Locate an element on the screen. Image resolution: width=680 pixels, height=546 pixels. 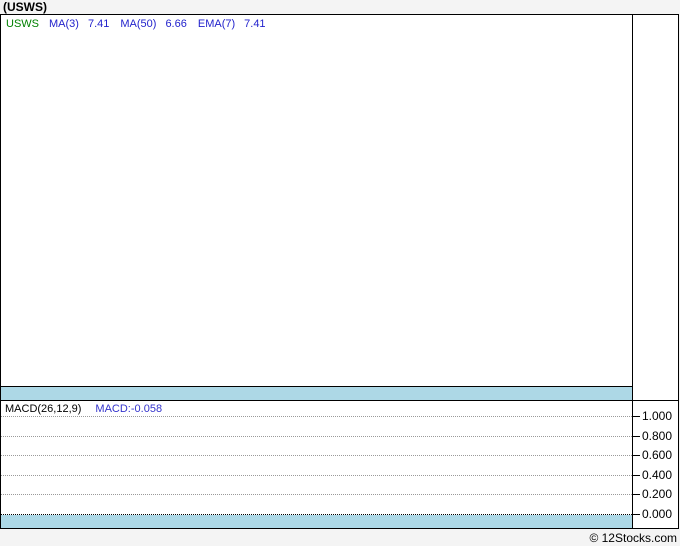
macd-current-value: MACD:-0.058 is located at coordinates (129, 409).